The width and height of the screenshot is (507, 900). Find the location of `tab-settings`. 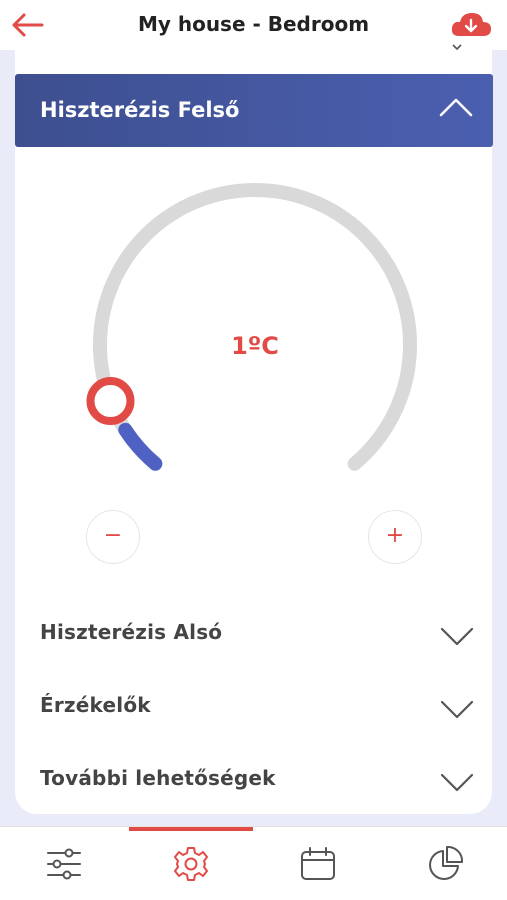

tab-settings is located at coordinates (190, 863).